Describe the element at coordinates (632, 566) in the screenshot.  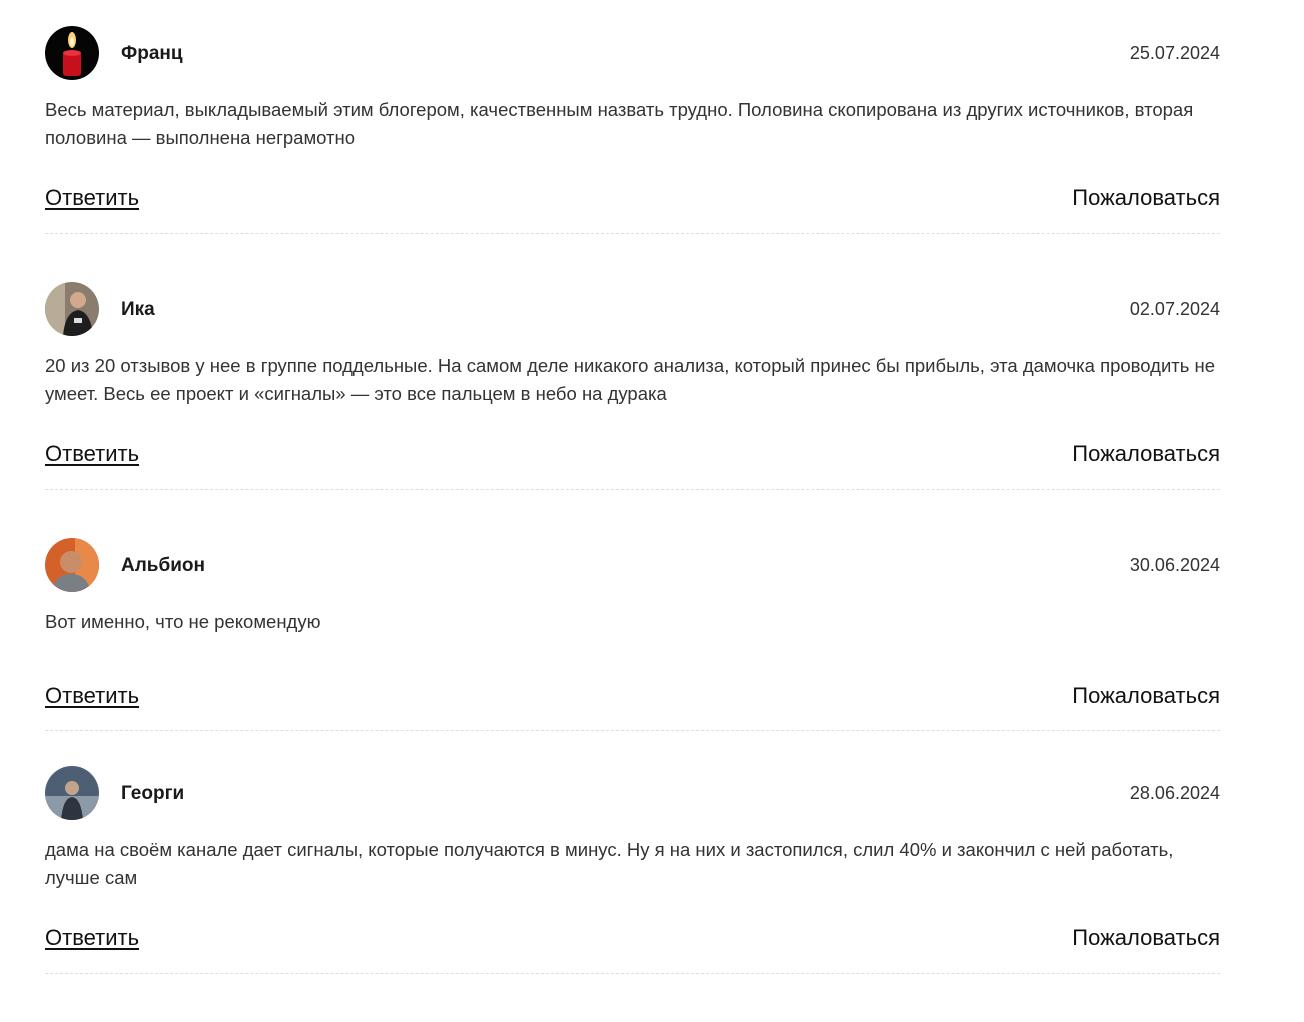
I see `comment-header: Альбион 30.06.2024` at that location.